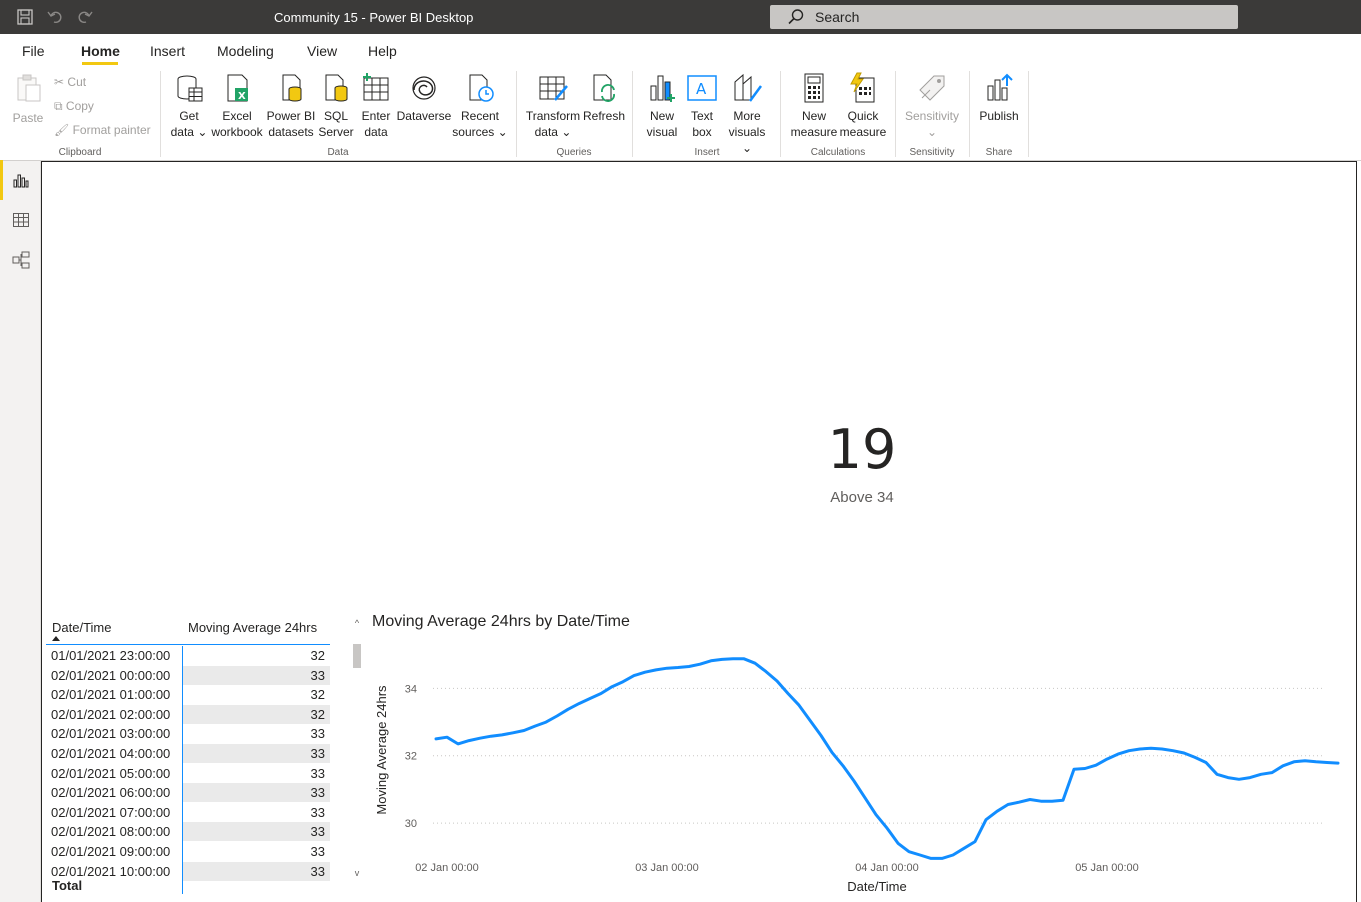 The image size is (1361, 902). I want to click on sql-label-2: Server, so click(336, 132).